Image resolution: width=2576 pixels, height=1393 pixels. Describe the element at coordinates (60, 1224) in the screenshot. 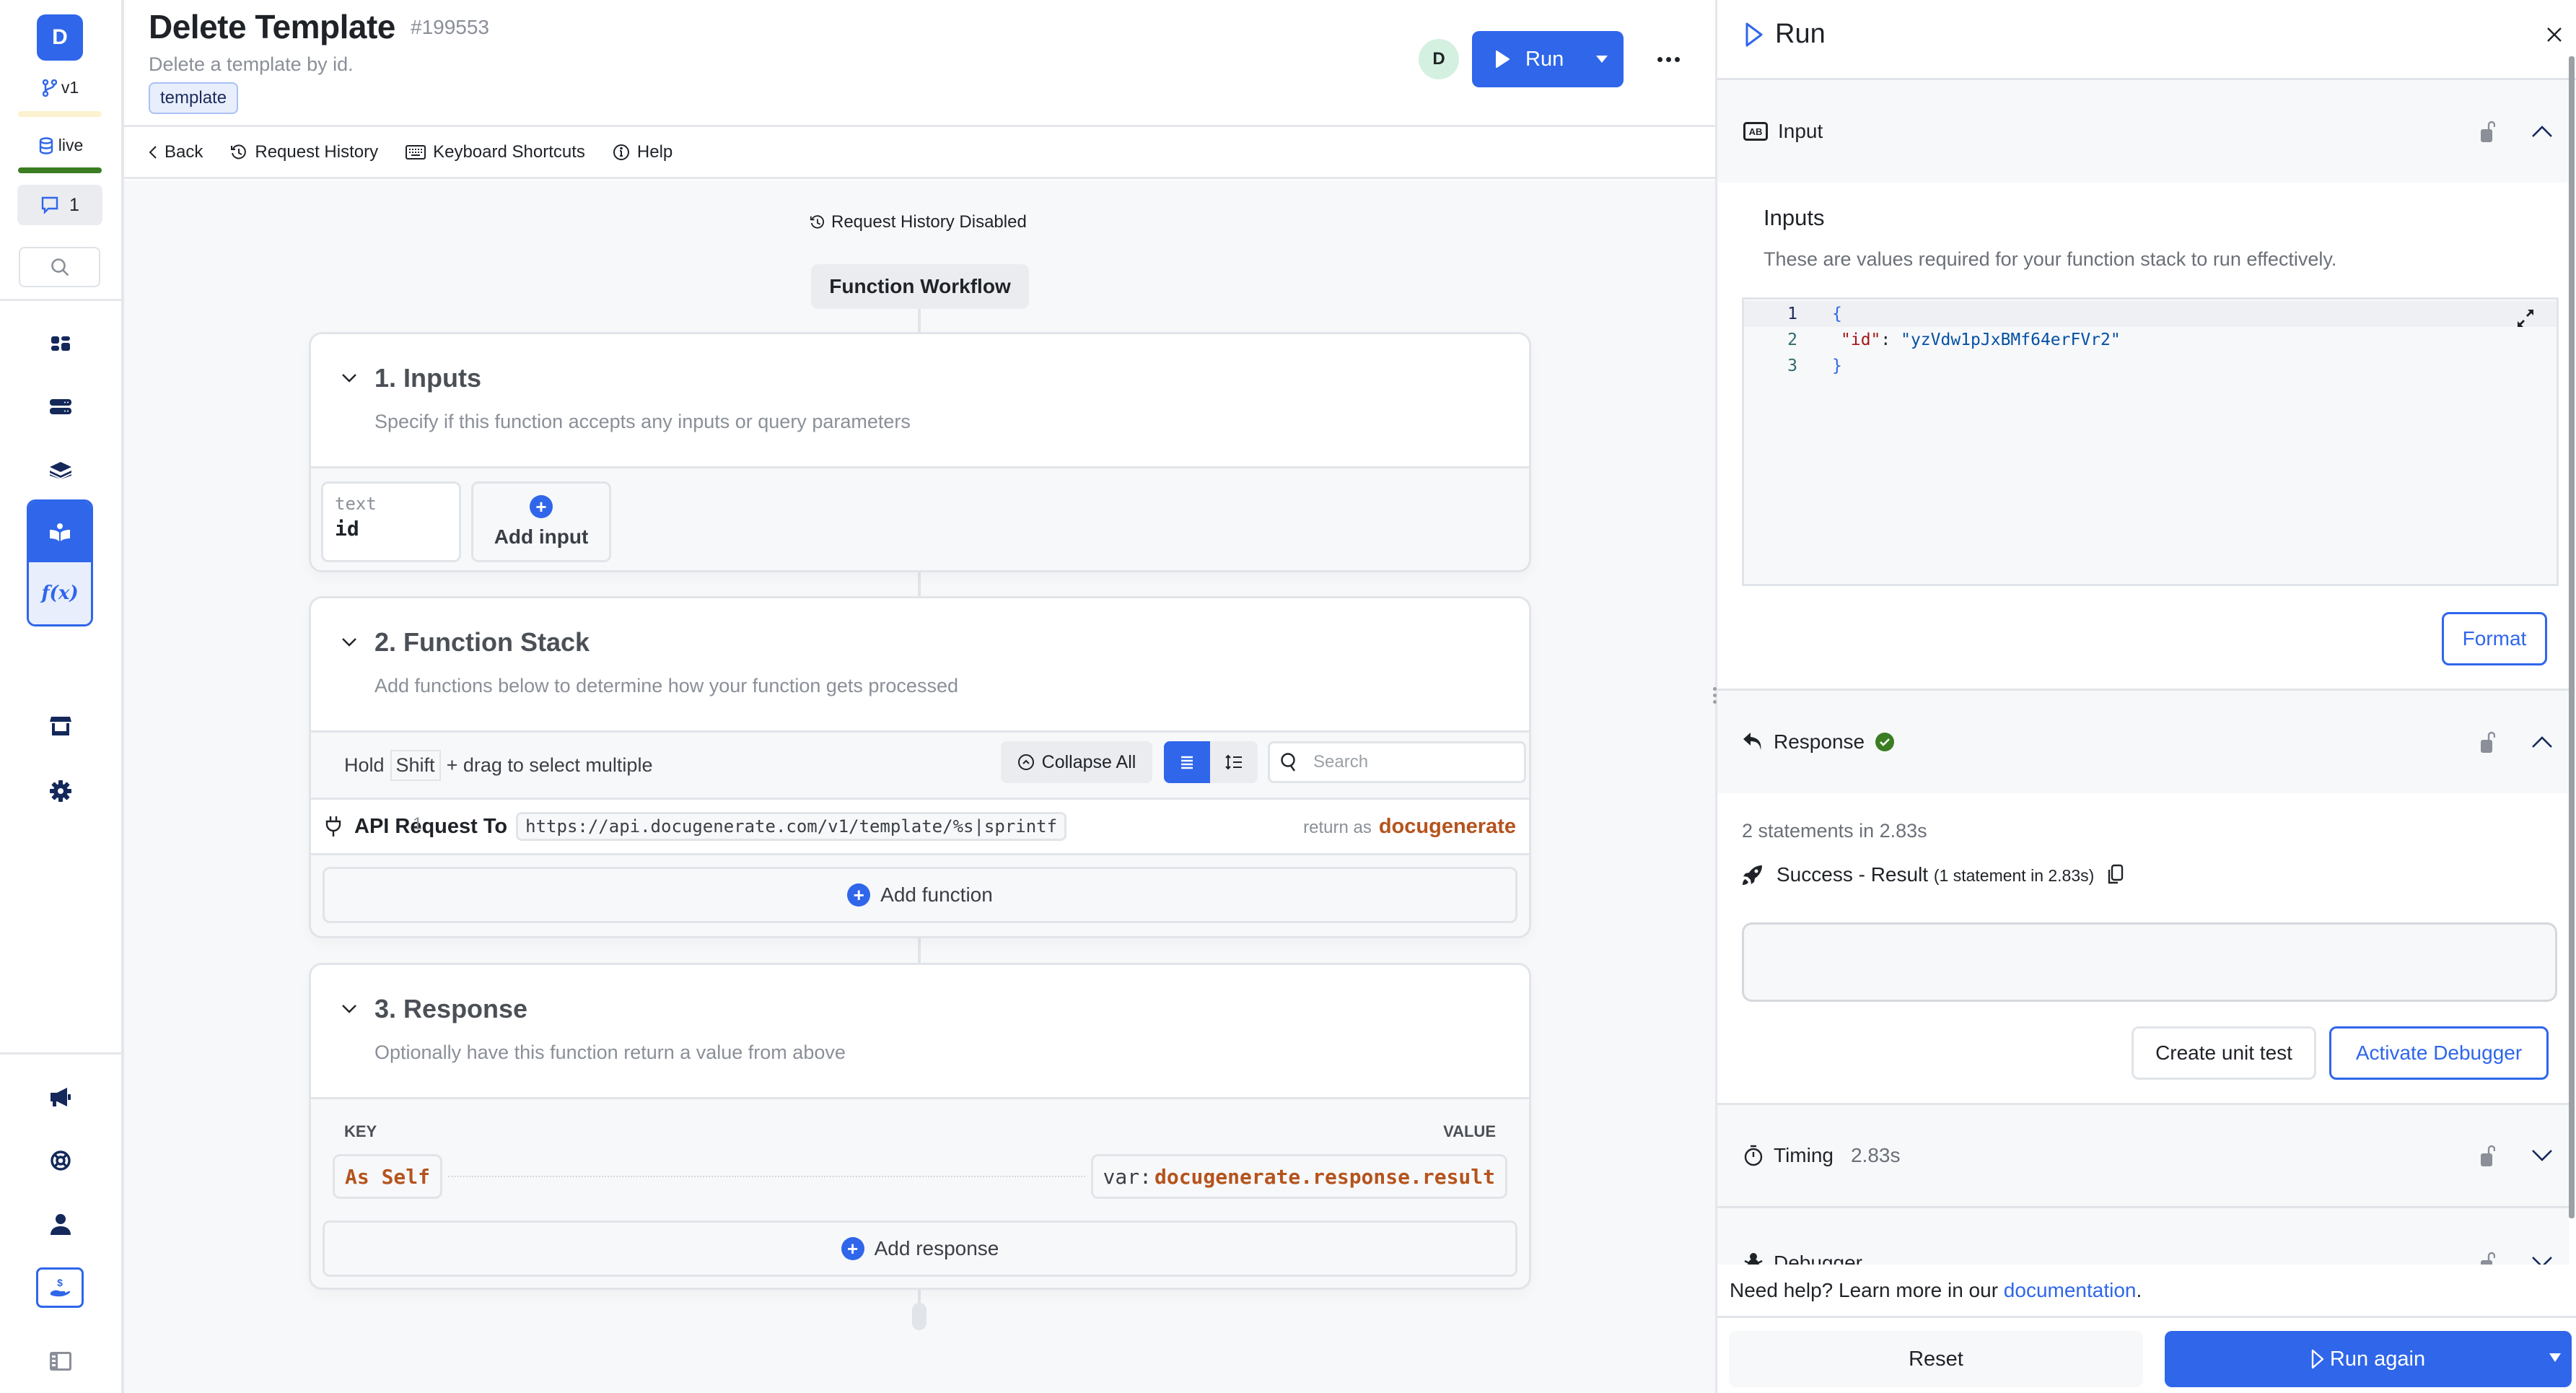

I see `sidebar-item-account` at that location.